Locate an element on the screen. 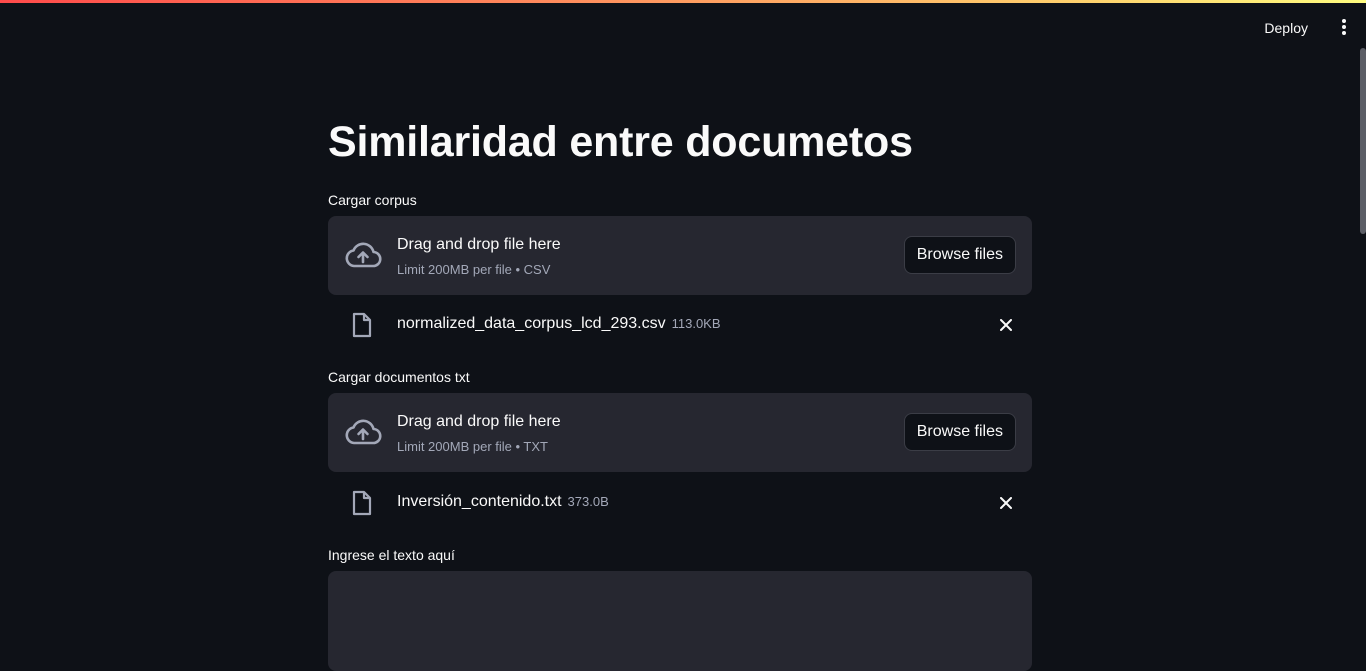 This screenshot has height=671, width=1366. remove-txt-file-button is located at coordinates (1006, 503).